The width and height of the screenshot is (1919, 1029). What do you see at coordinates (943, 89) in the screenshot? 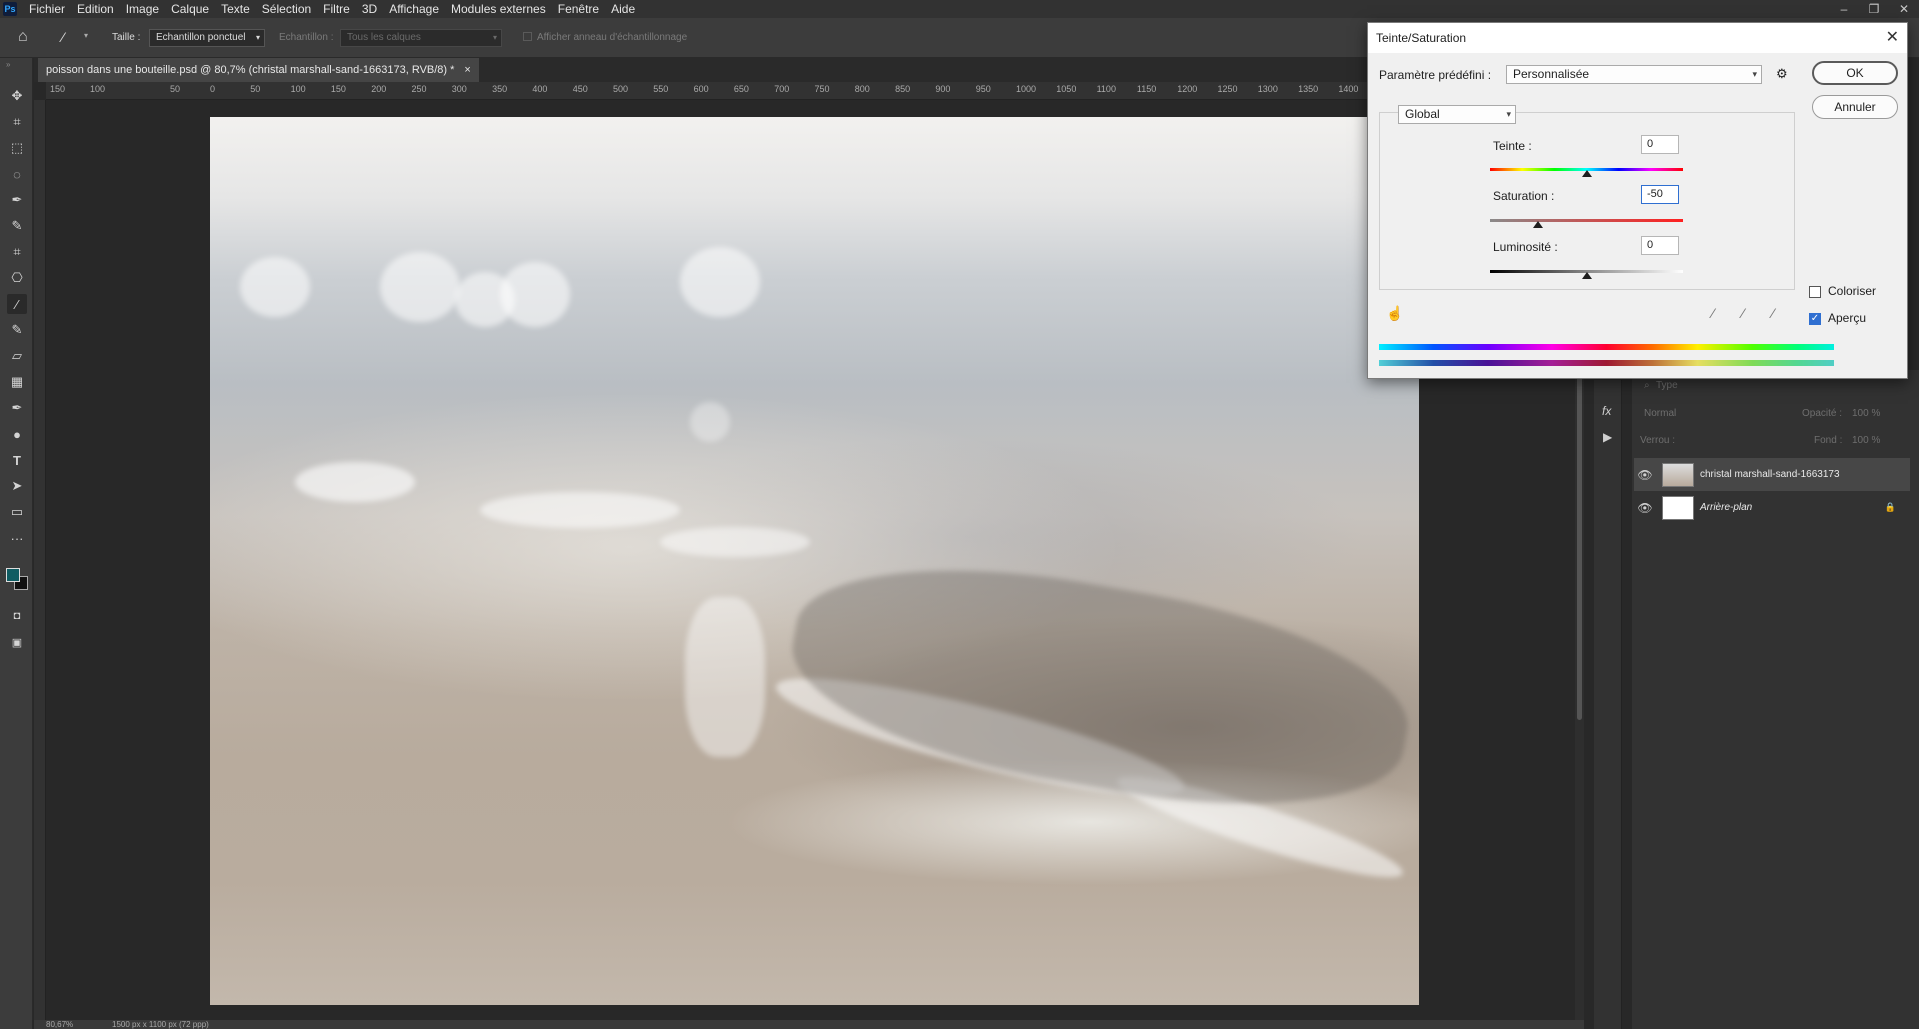
I see `ruler-tick: 900` at bounding box center [943, 89].